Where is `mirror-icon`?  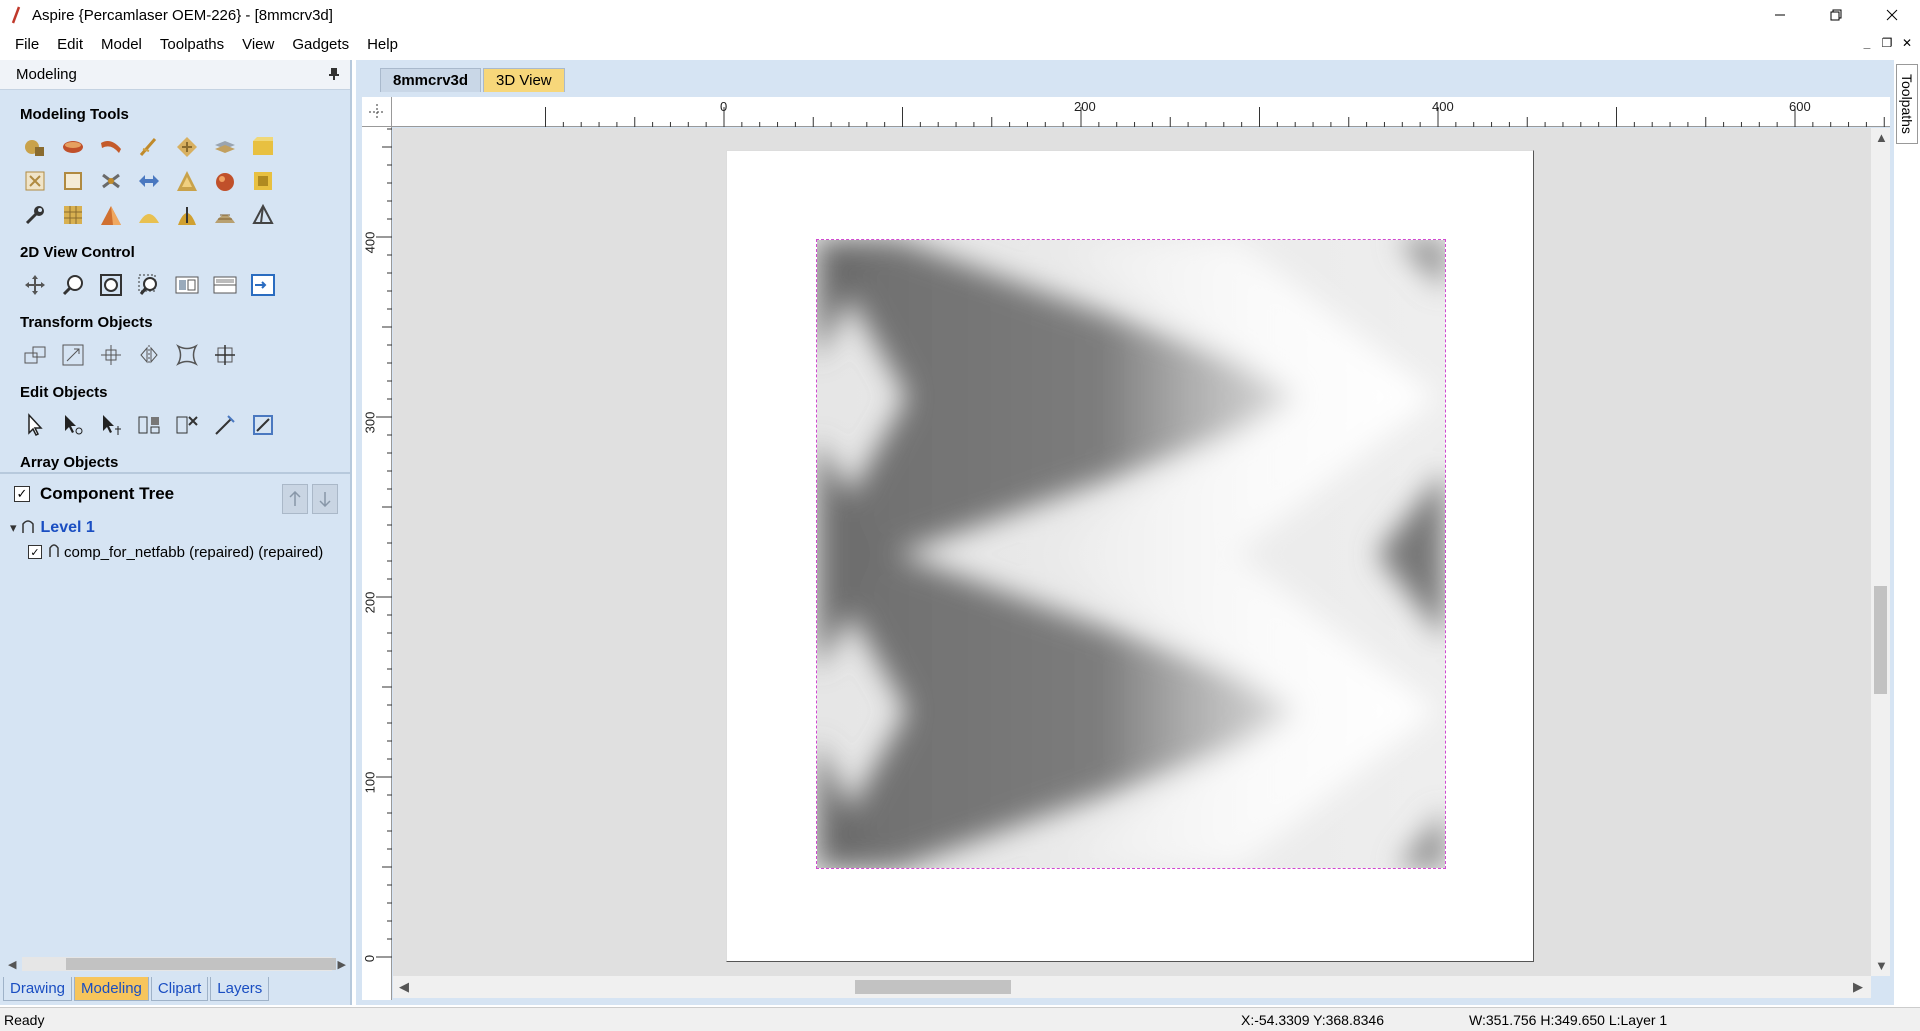
mirror-icon is located at coordinates (149, 181).